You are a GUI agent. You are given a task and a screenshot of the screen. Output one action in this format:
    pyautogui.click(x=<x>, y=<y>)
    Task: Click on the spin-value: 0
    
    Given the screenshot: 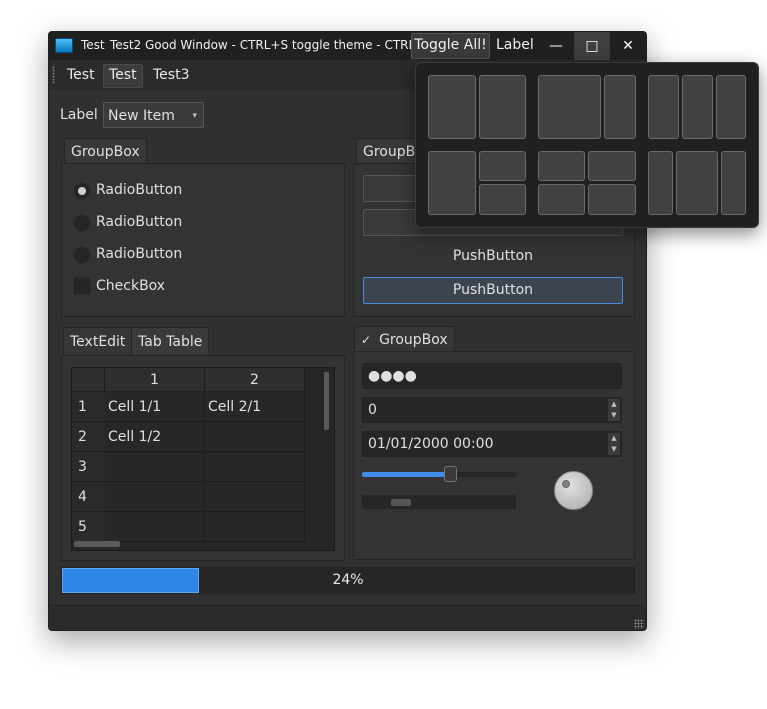 What is the action you would take?
    pyautogui.click(x=372, y=410)
    